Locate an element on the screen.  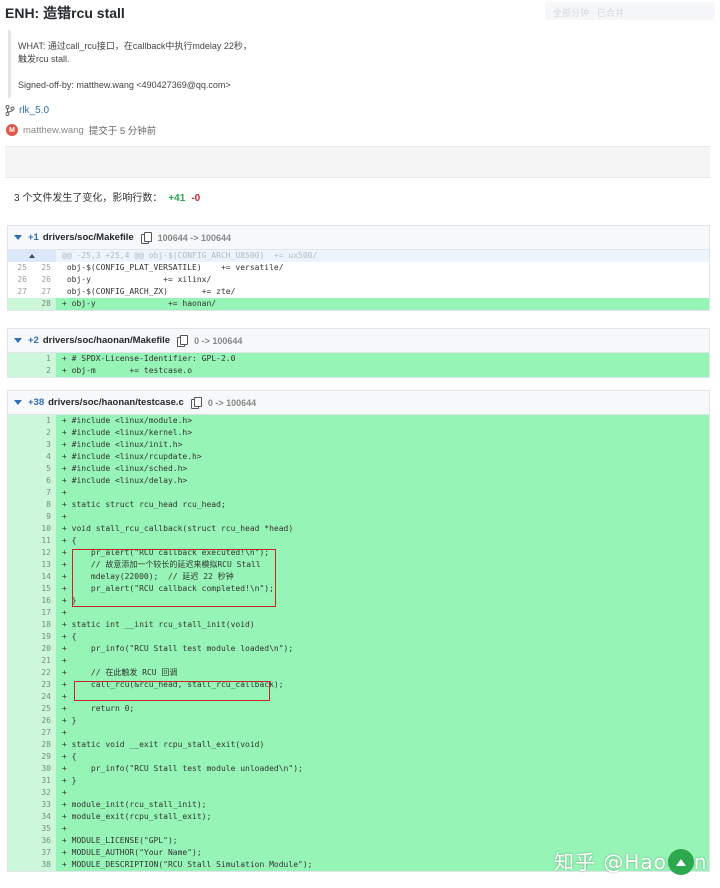
branch-link: rlk_5.0 is located at coordinates (27, 110).